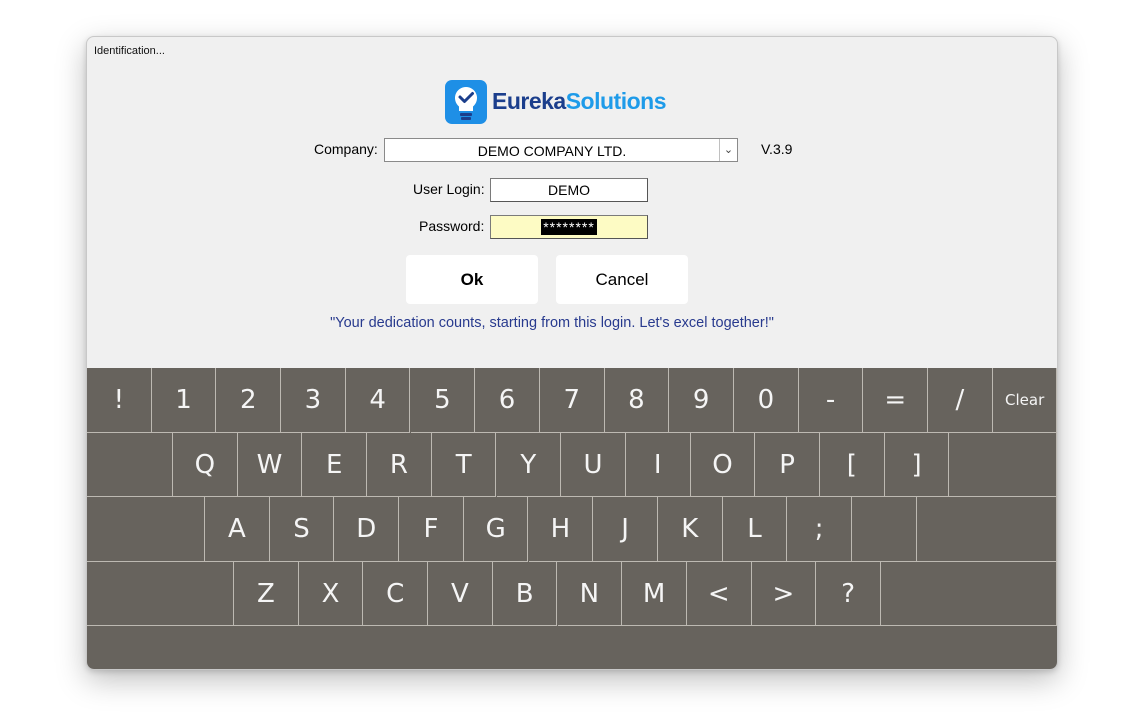 This screenshot has width=1125, height=720. What do you see at coordinates (205, 464) in the screenshot?
I see `key-q: Q` at bounding box center [205, 464].